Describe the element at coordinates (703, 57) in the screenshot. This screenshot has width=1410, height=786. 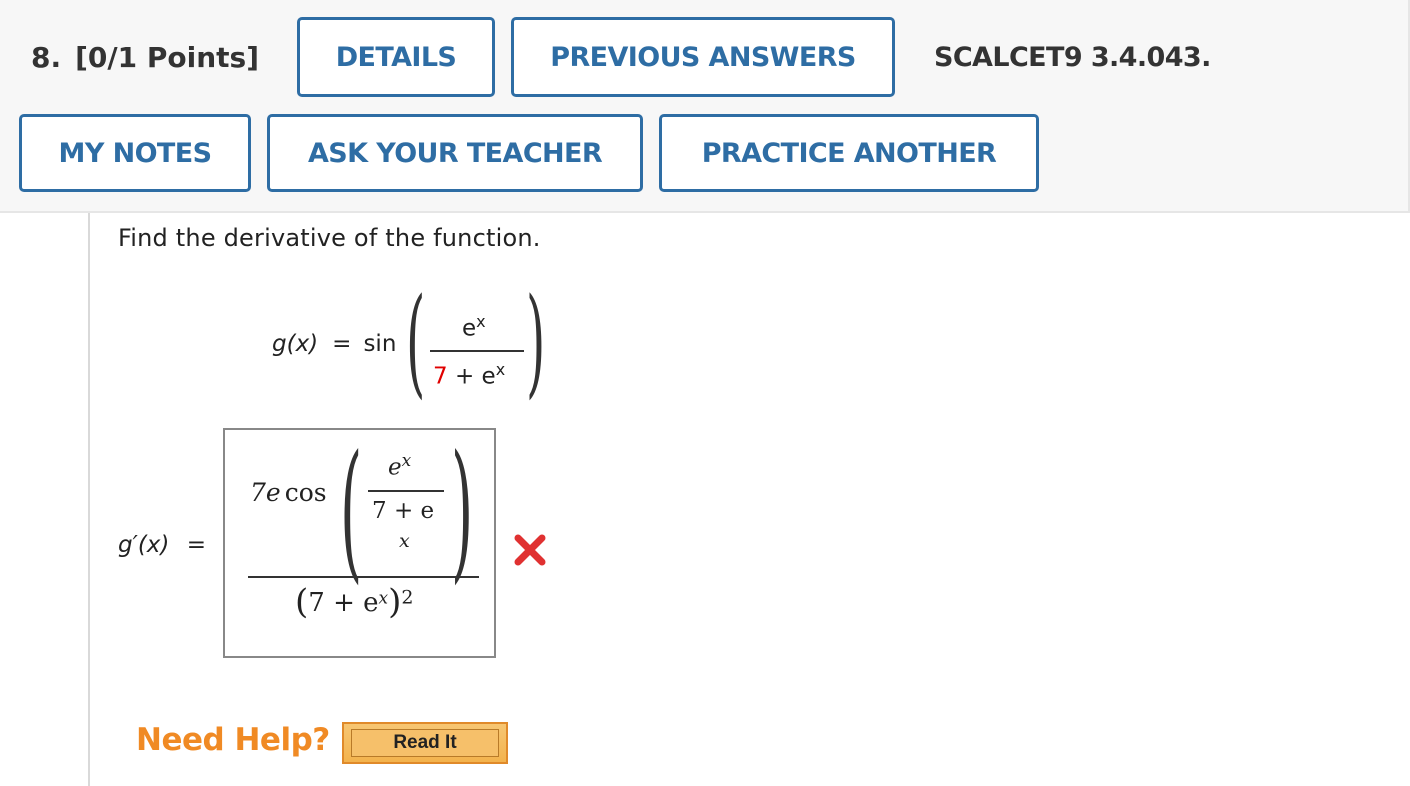
I see `previous-answers-button: PREVIOUS ANSWERS` at that location.